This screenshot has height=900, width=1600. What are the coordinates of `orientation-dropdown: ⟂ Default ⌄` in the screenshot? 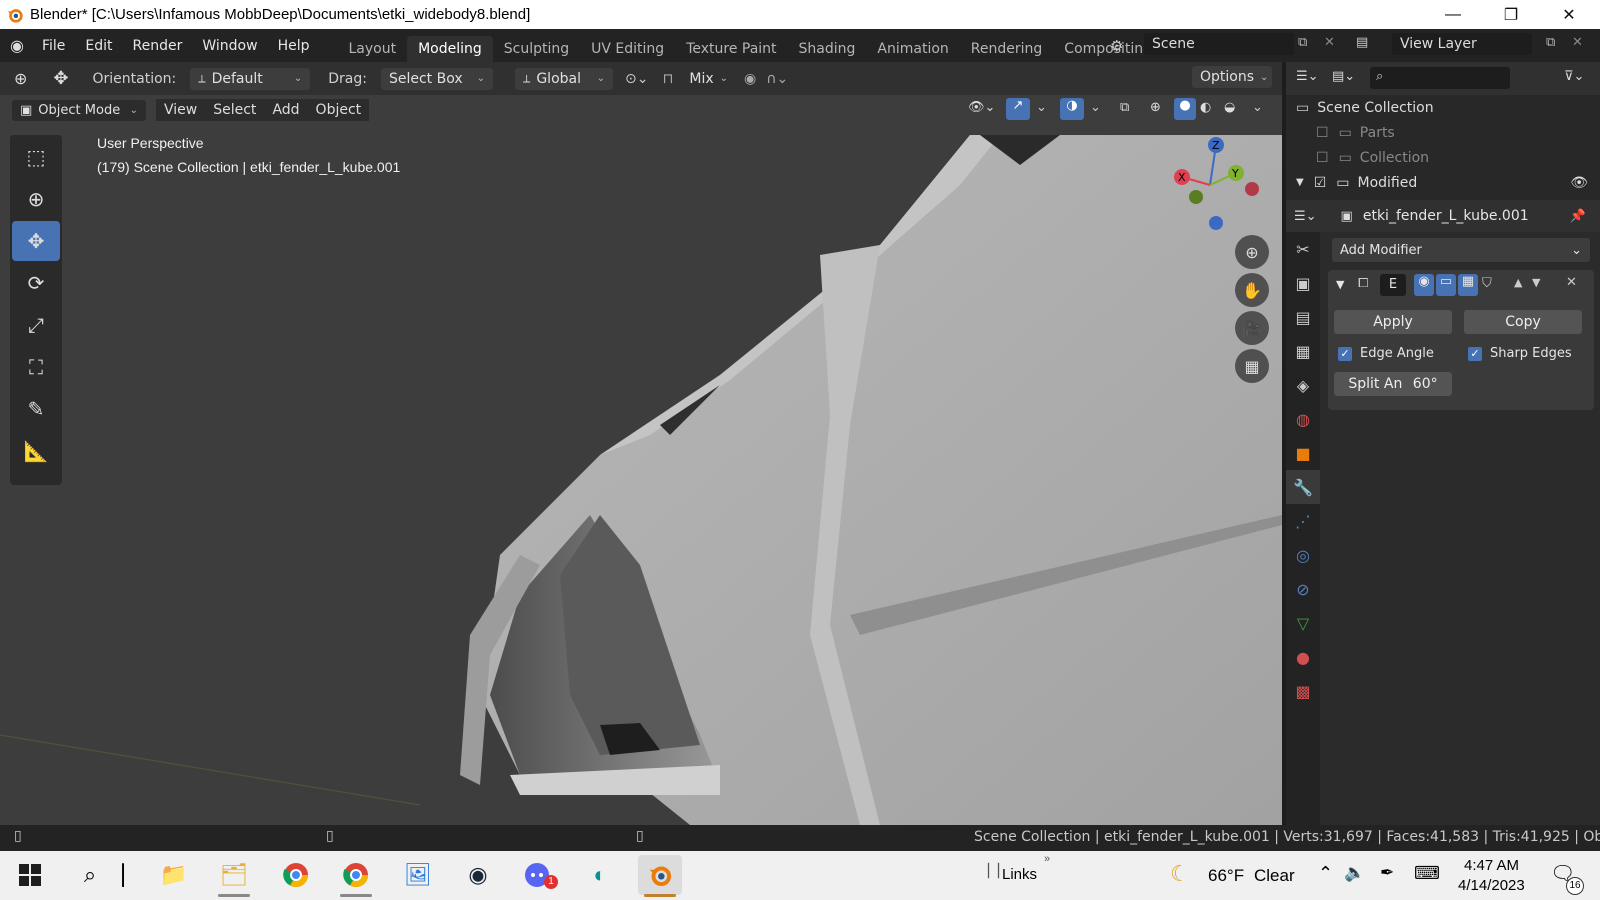 It's located at (250, 78).